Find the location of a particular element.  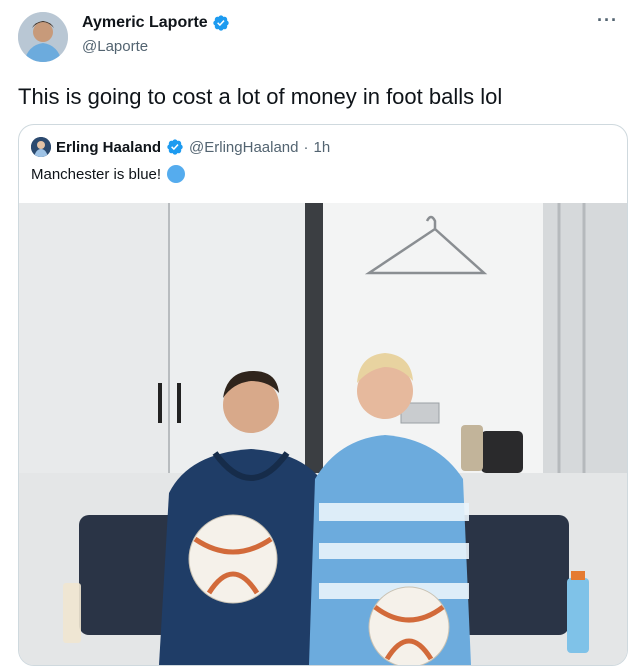

author-display-name: Aymeric Laporte is located at coordinates (145, 23).